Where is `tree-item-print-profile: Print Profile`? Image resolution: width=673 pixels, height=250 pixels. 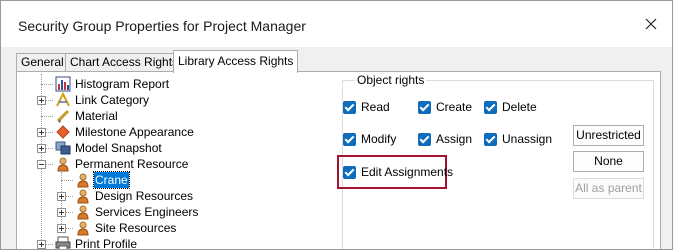 tree-item-print-profile: Print Profile is located at coordinates (96, 243).